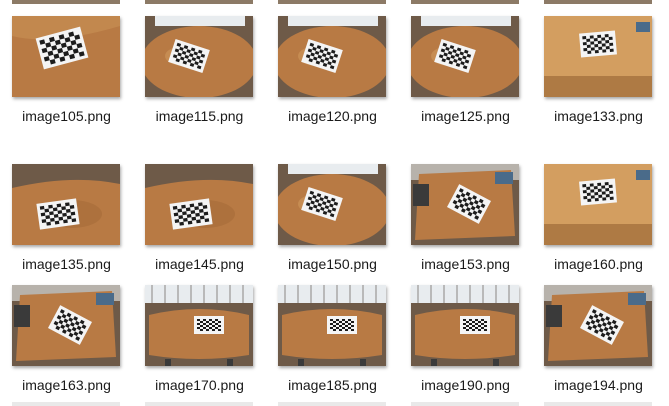 The width and height of the screenshot is (669, 406). What do you see at coordinates (199, 385) in the screenshot?
I see `file-name-label: image170.png` at bounding box center [199, 385].